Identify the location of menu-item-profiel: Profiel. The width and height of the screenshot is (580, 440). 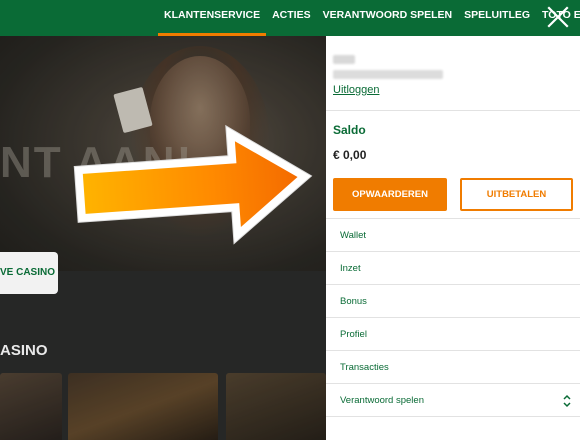
(453, 334).